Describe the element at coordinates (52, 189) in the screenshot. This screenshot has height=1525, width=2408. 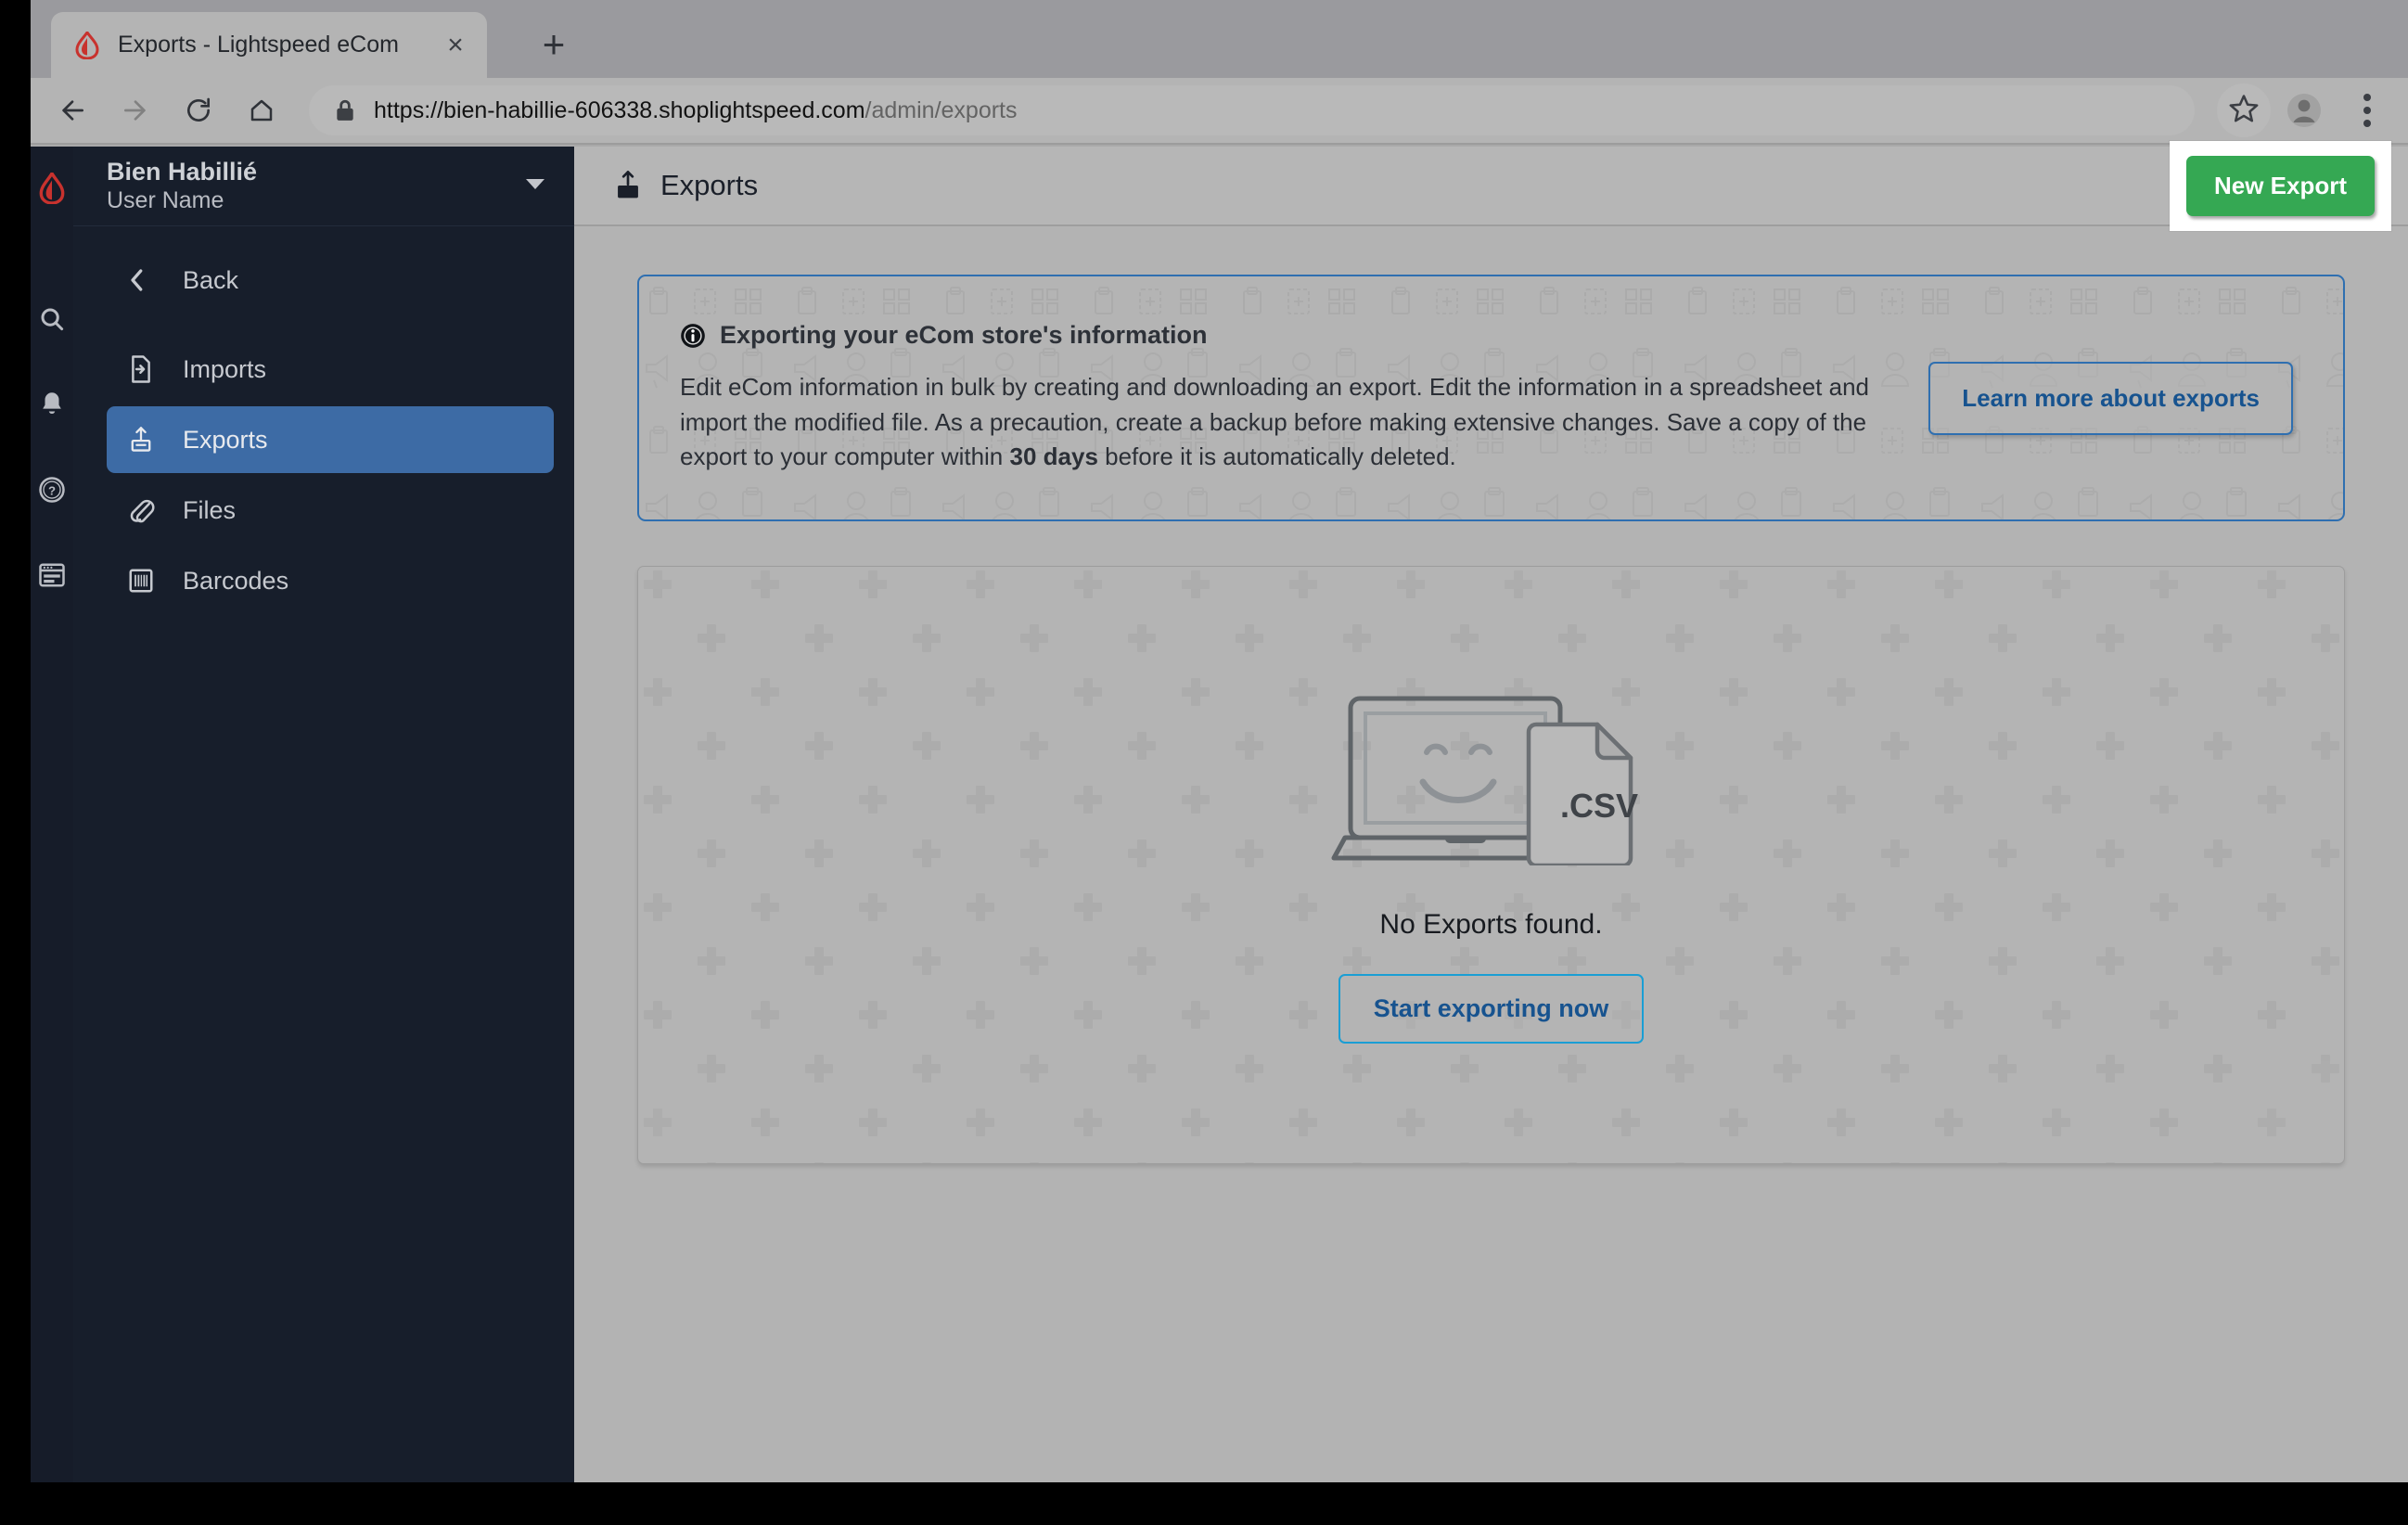
I see `lightspeed-flame-logo` at that location.